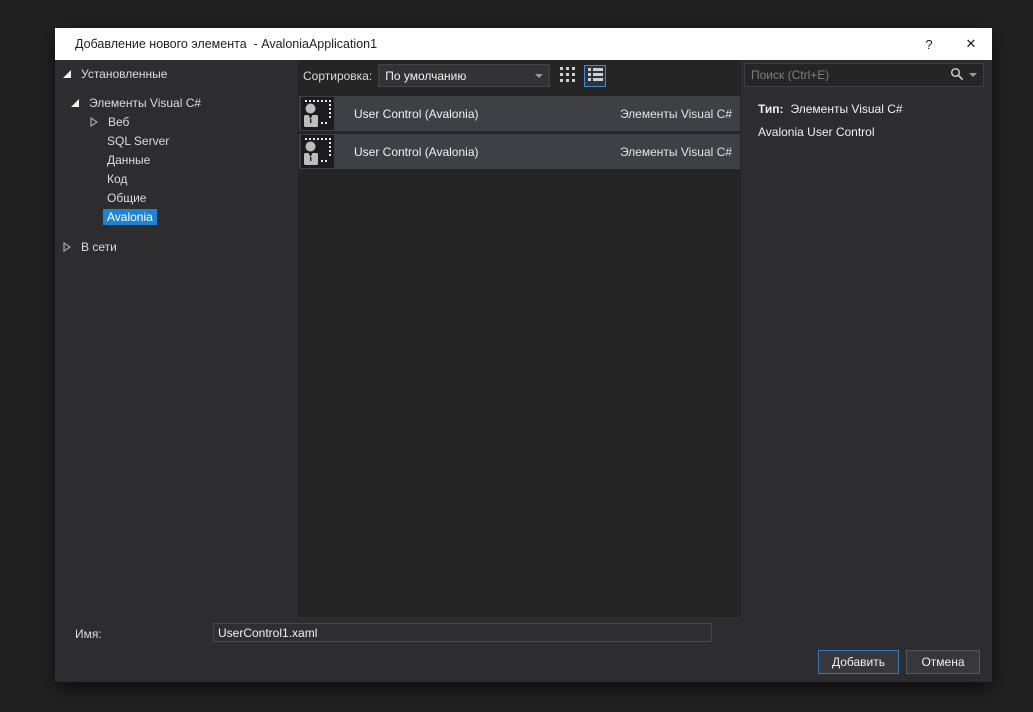 The width and height of the screenshot is (1033, 712). What do you see at coordinates (176, 73) in the screenshot?
I see `tree-item-installed: Установленные` at bounding box center [176, 73].